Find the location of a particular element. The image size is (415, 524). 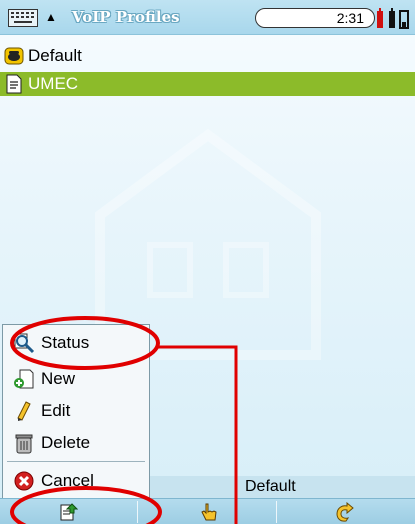

magnifier-icon is located at coordinates (24, 343).